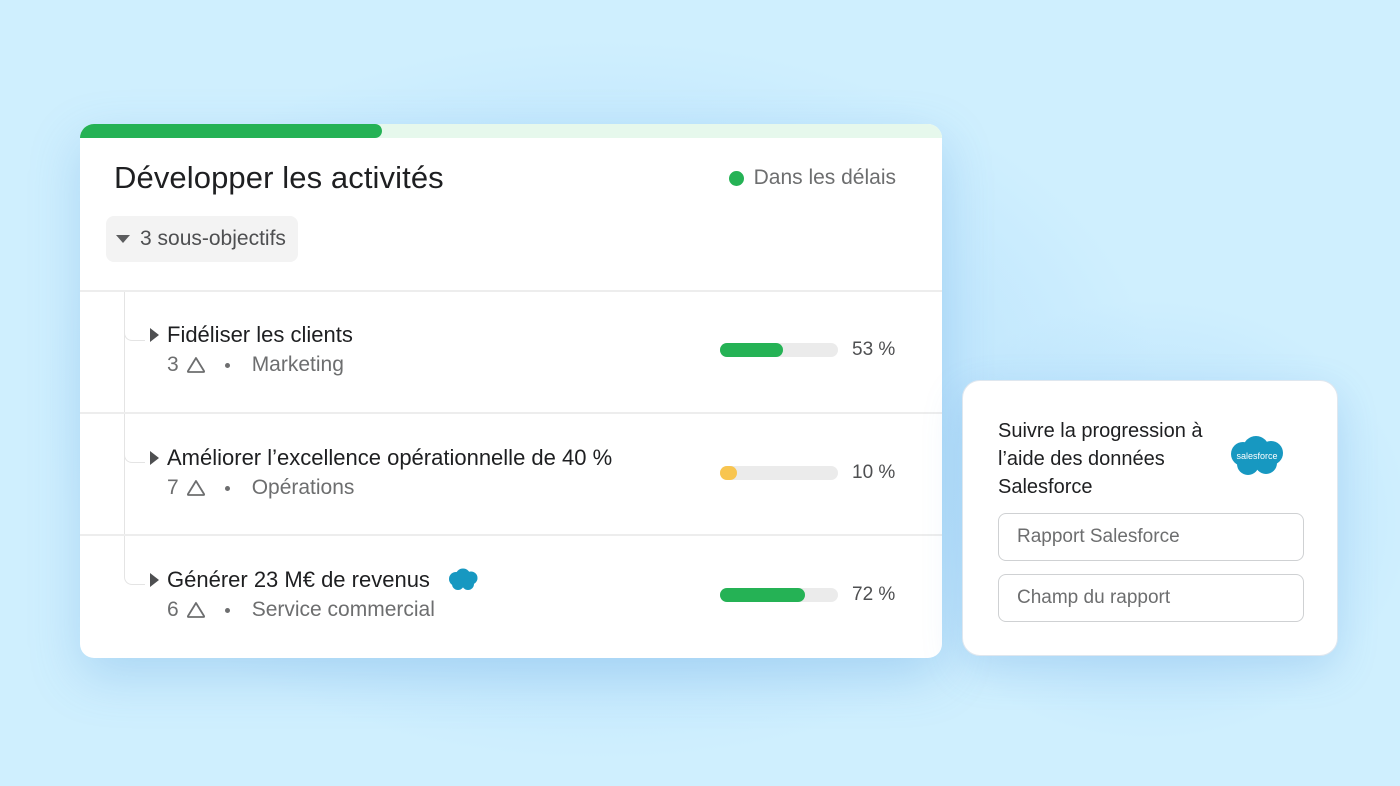 Image resolution: width=1400 pixels, height=786 pixels. I want to click on status-label: Dans les délais, so click(824, 177).